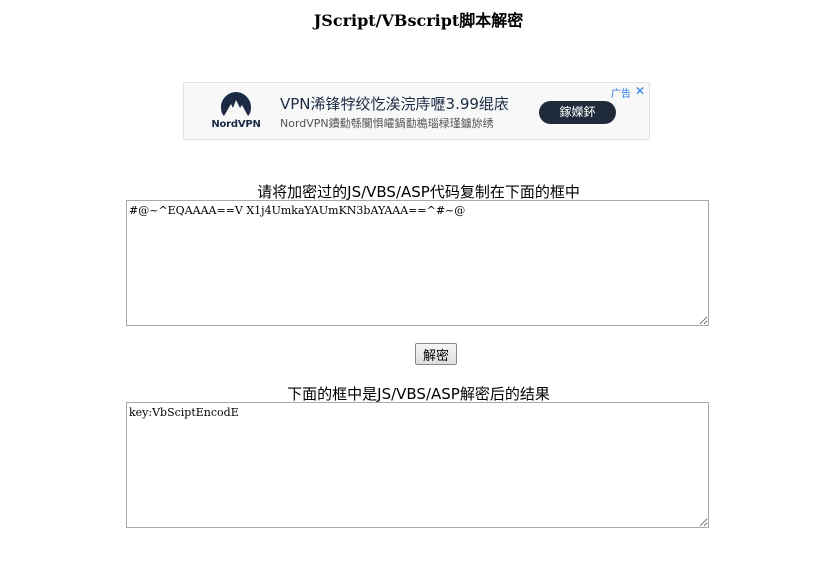  Describe the element at coordinates (394, 103) in the screenshot. I see `ad-headline: VPN浠锋牸绞忔涘浣庤嚦3.99绲庡` at that location.